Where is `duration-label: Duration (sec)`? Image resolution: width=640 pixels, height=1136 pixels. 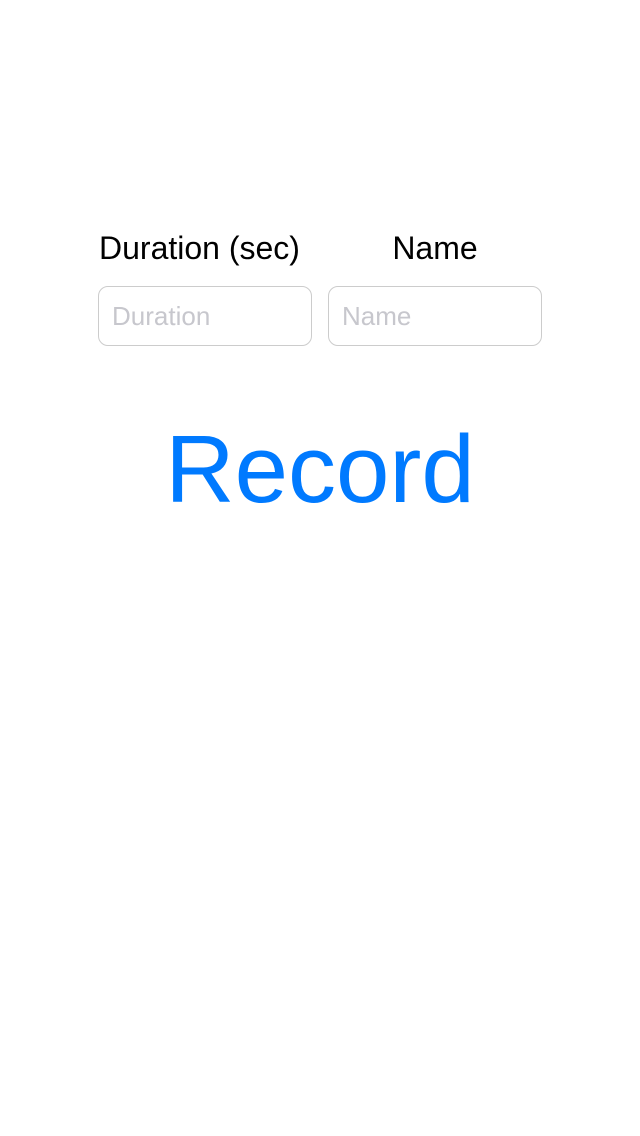 duration-label: Duration (sec) is located at coordinates (199, 248).